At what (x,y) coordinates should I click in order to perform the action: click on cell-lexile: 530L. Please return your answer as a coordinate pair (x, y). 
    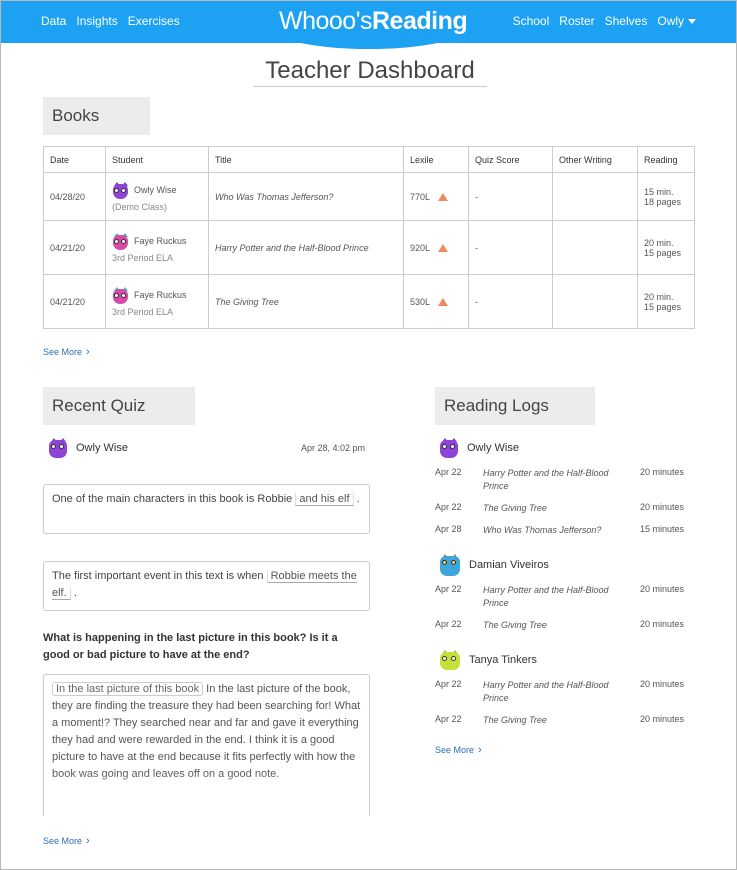
    Looking at the image, I should click on (436, 301).